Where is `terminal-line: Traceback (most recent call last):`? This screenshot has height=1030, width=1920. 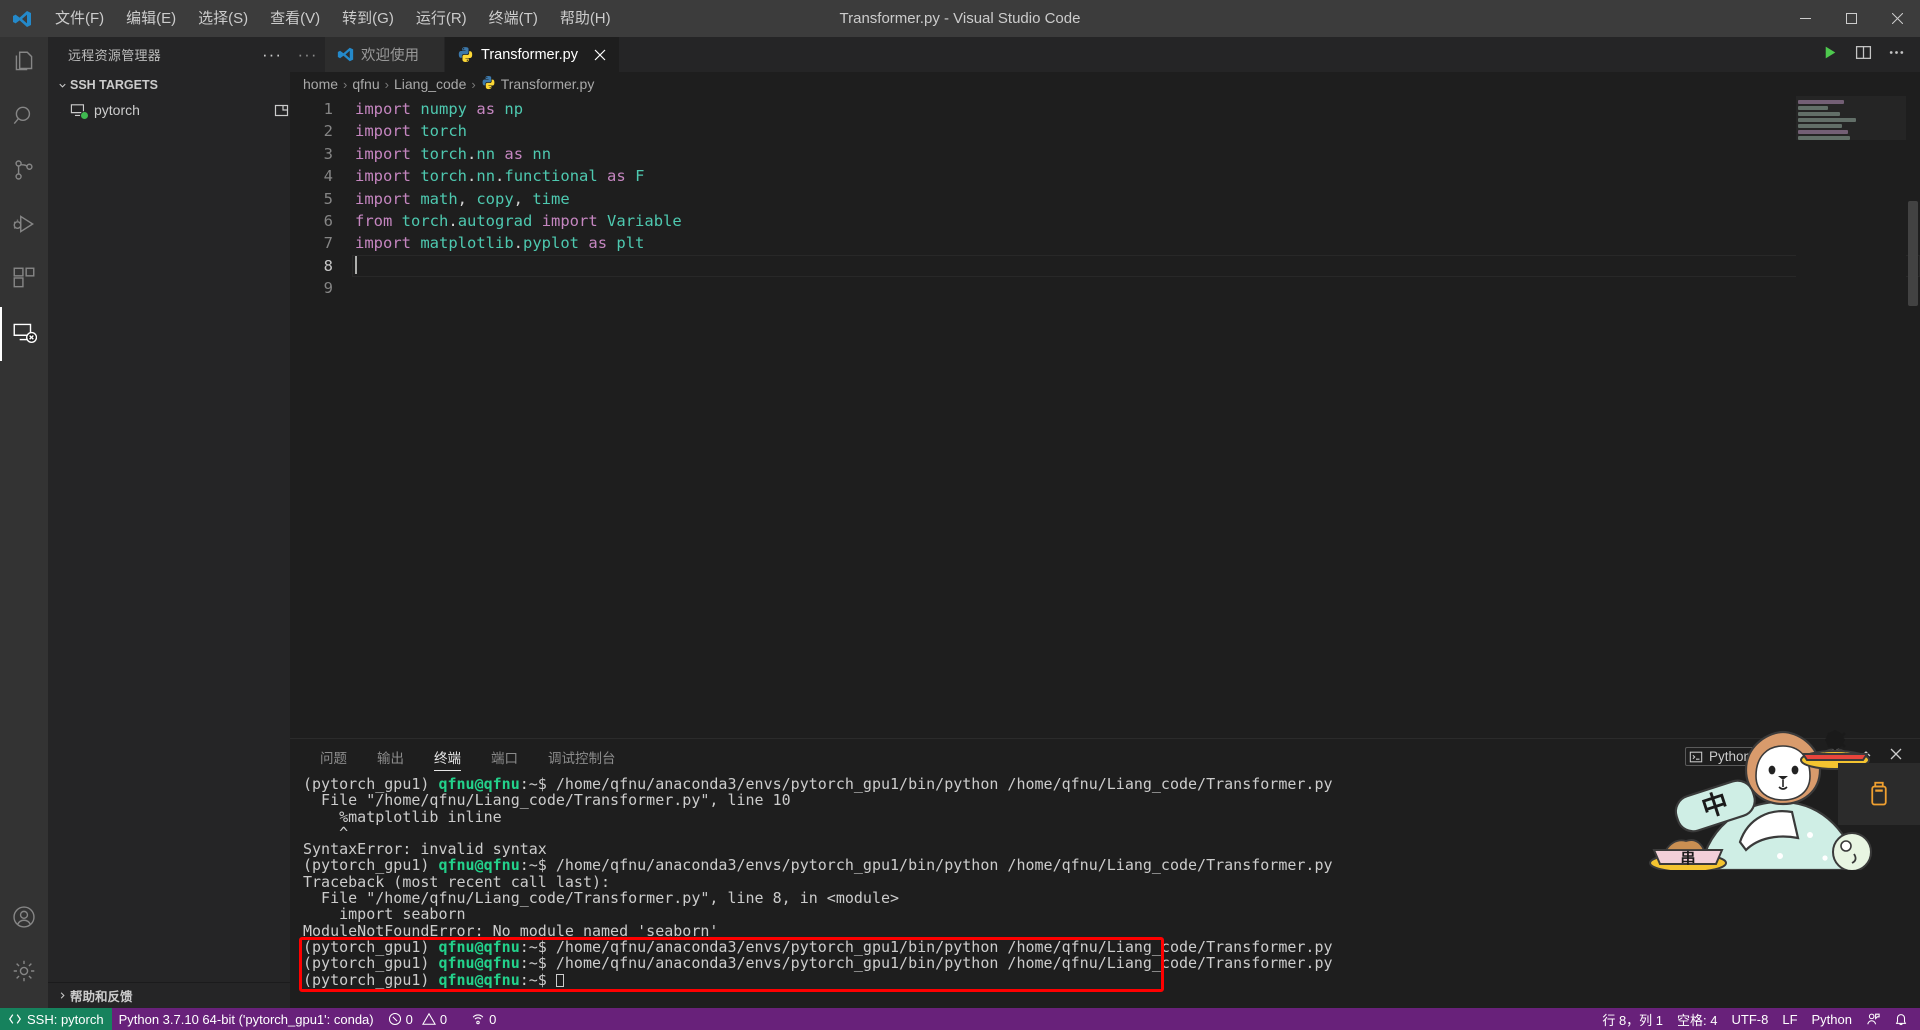 terminal-line: Traceback (most recent call last): is located at coordinates (457, 881).